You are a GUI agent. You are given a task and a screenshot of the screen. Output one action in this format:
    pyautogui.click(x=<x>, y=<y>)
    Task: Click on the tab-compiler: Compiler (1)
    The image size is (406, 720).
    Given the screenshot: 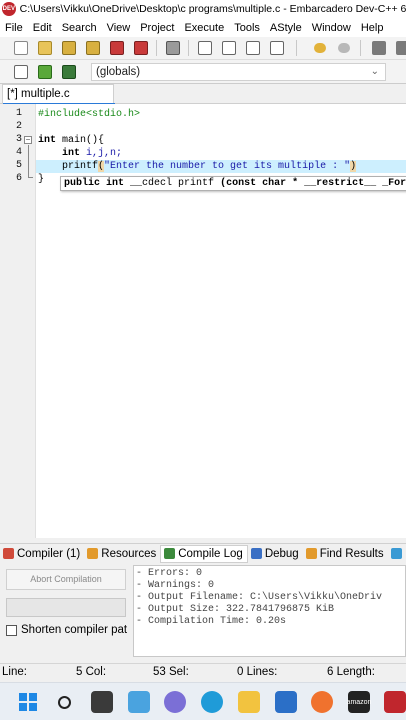 What is the action you would take?
    pyautogui.click(x=42, y=554)
    